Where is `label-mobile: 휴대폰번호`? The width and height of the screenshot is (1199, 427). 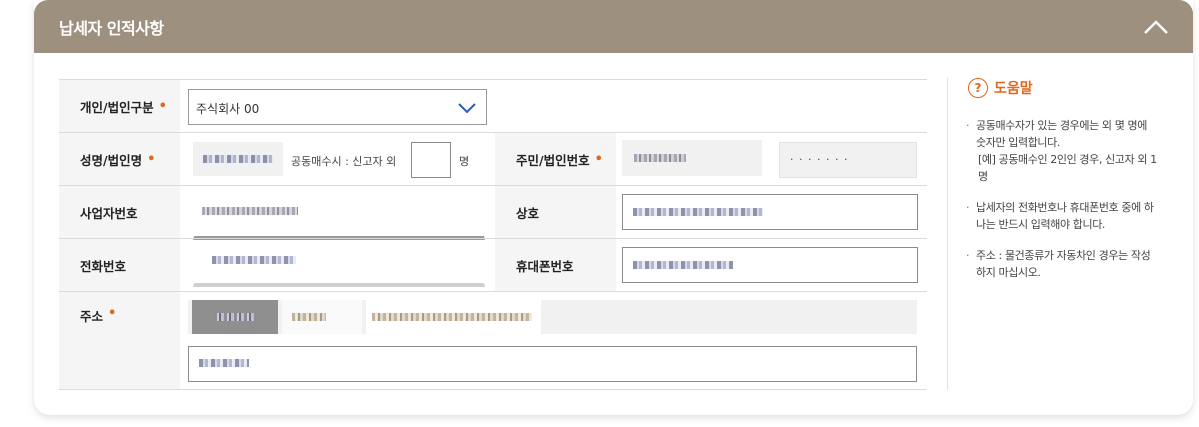
label-mobile: 휴대폰번호 is located at coordinates (555, 265).